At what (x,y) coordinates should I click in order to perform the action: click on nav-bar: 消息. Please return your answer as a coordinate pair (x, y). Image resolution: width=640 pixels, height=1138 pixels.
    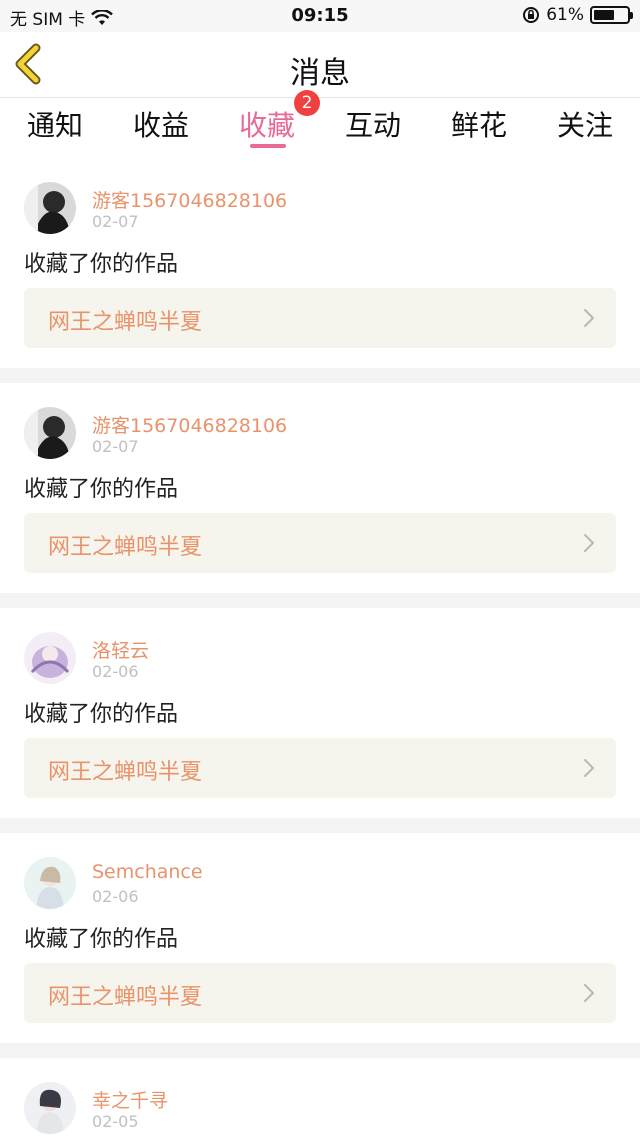
    Looking at the image, I should click on (320, 65).